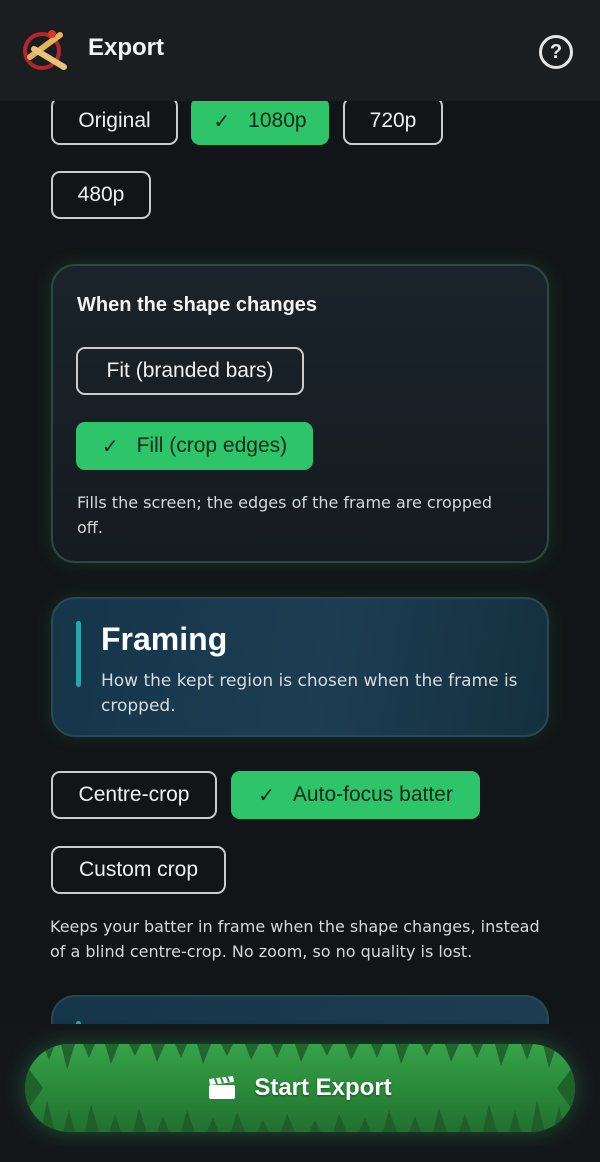  What do you see at coordinates (300, 50) in the screenshot?
I see `app-bar: Export ?` at bounding box center [300, 50].